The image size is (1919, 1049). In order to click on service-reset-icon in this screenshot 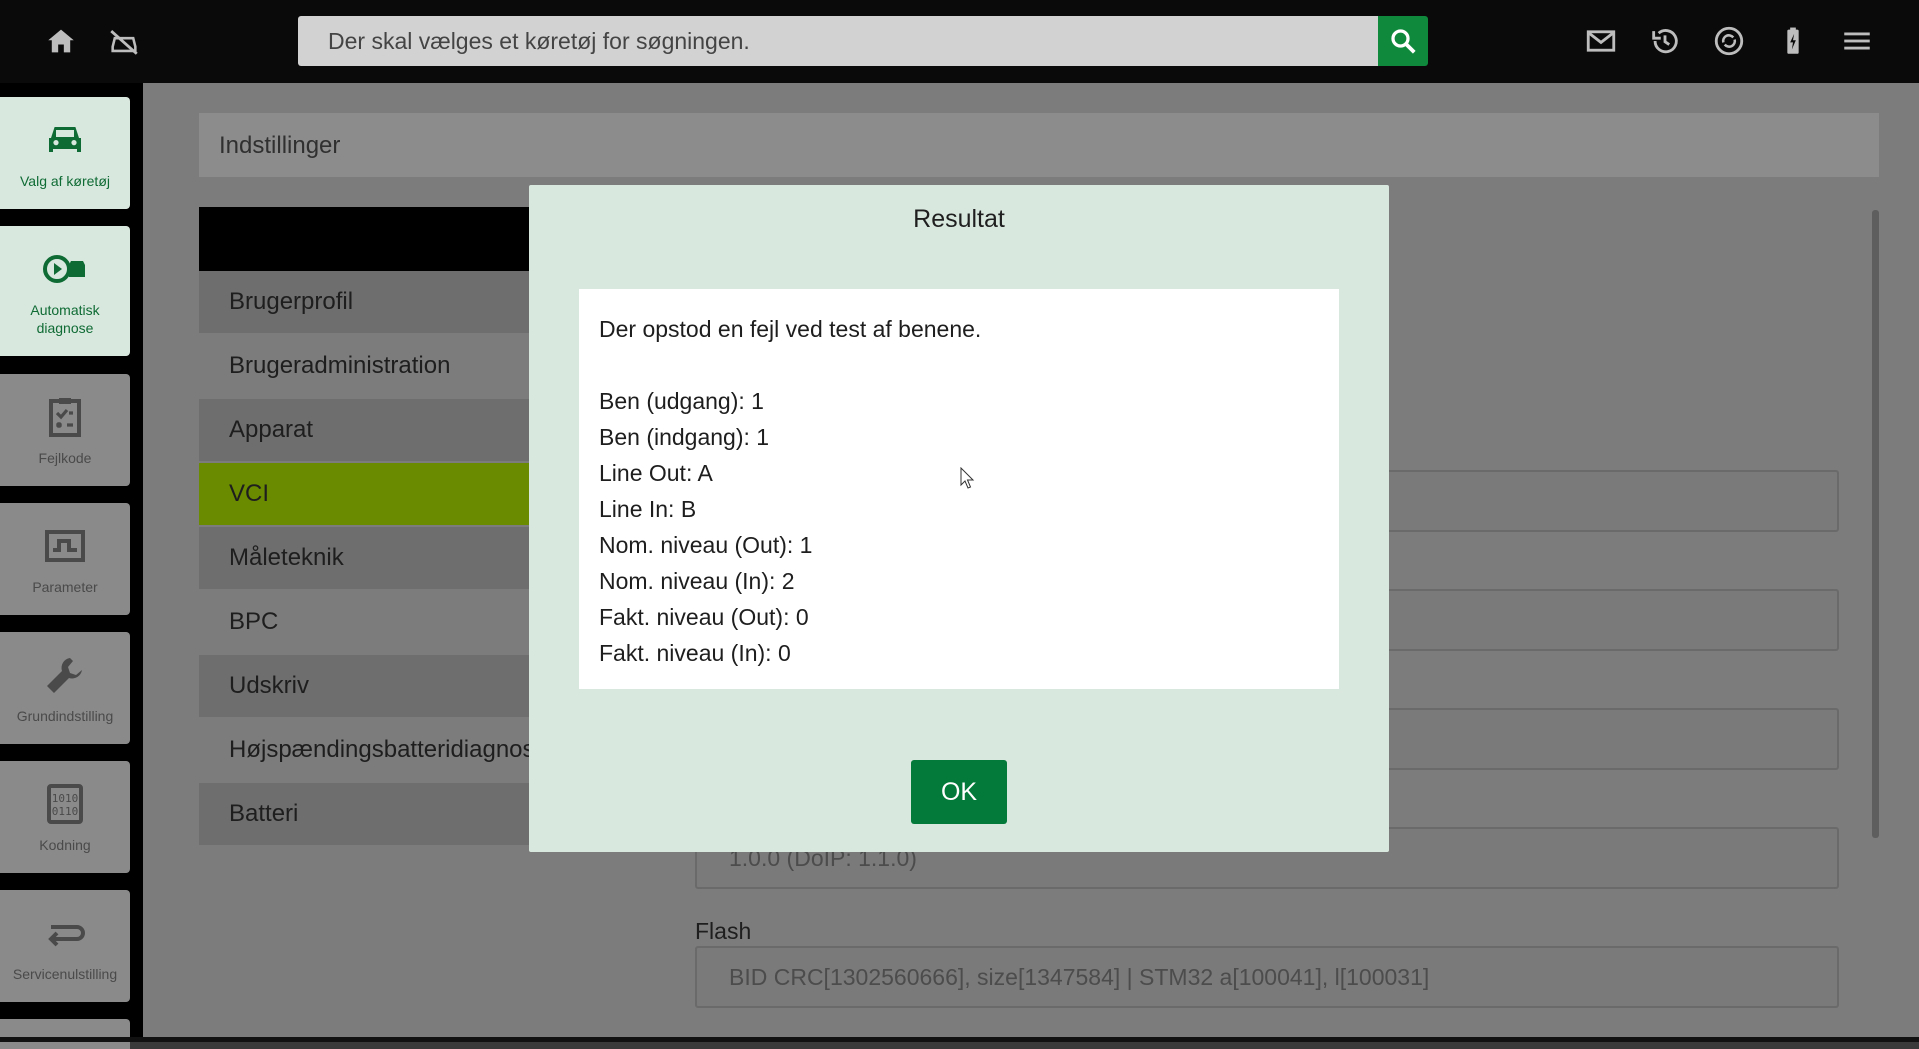, I will do `click(65, 933)`.